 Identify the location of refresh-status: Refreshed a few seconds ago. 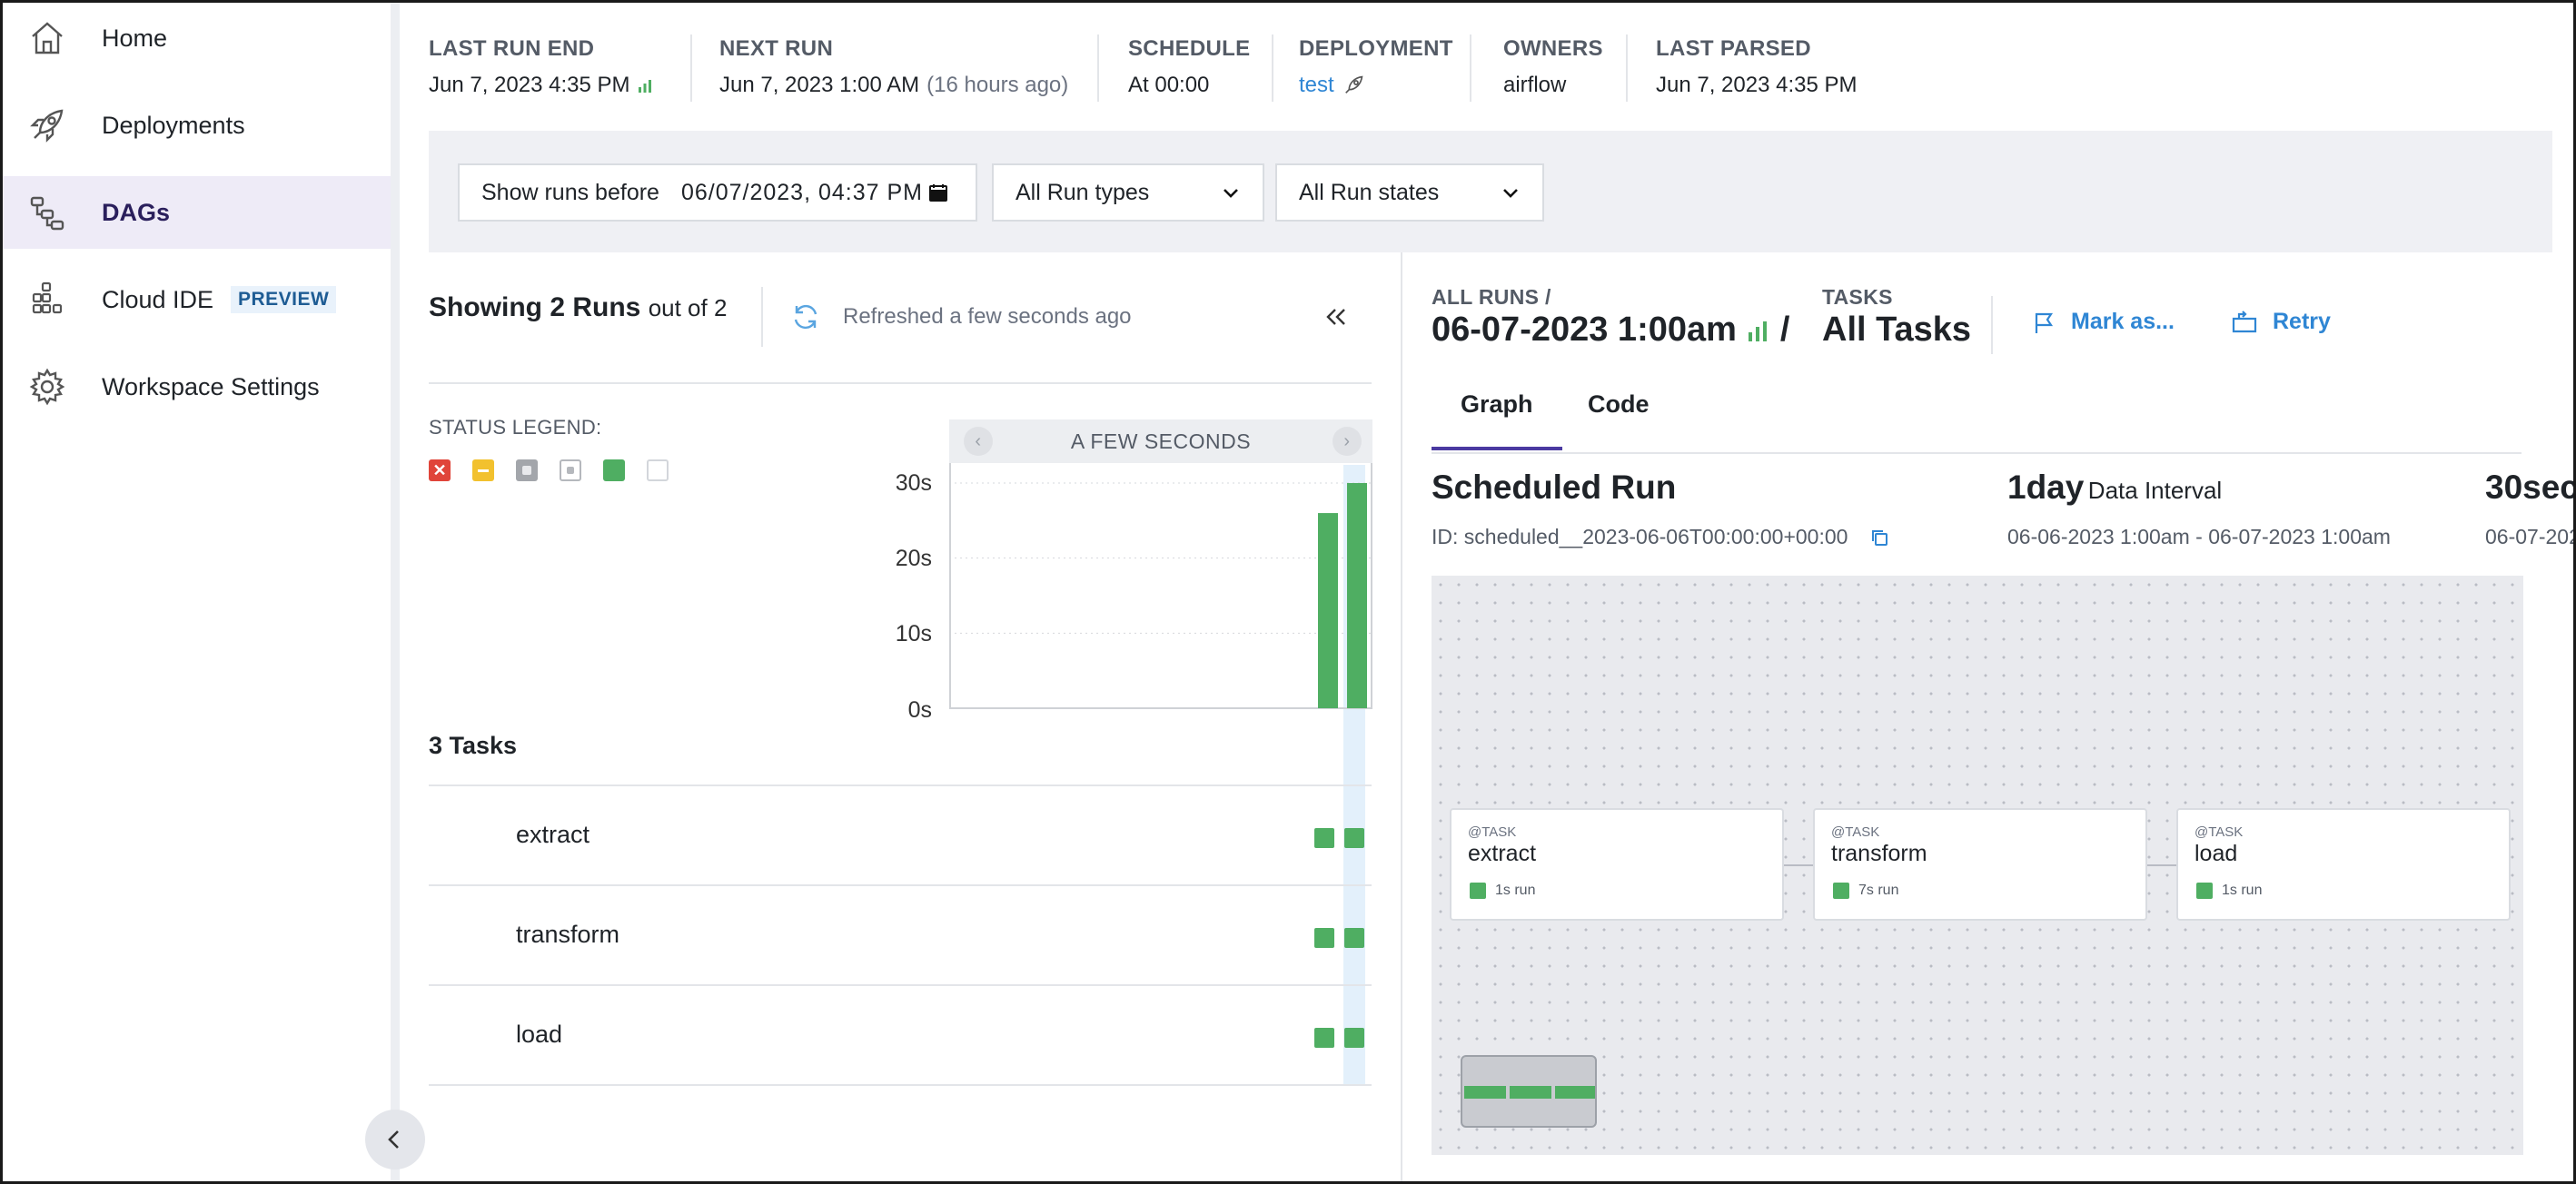
(961, 316).